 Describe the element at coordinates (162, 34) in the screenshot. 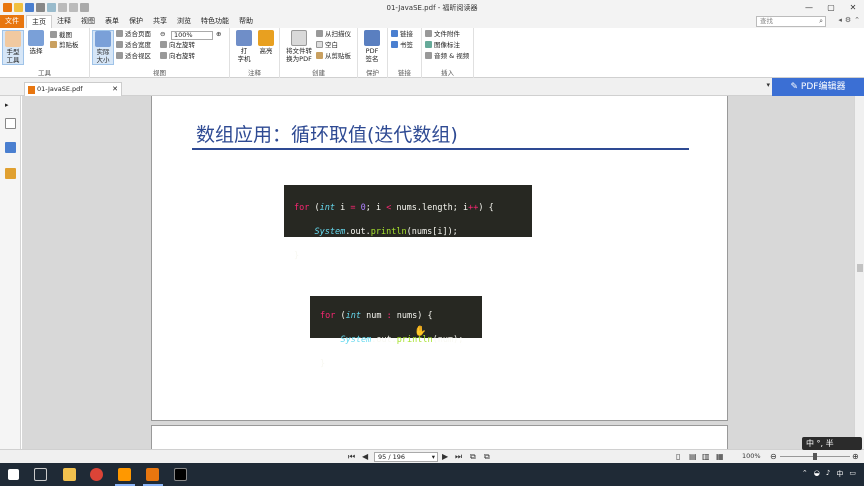

I see `zoom-out-icon: ⊖` at that location.